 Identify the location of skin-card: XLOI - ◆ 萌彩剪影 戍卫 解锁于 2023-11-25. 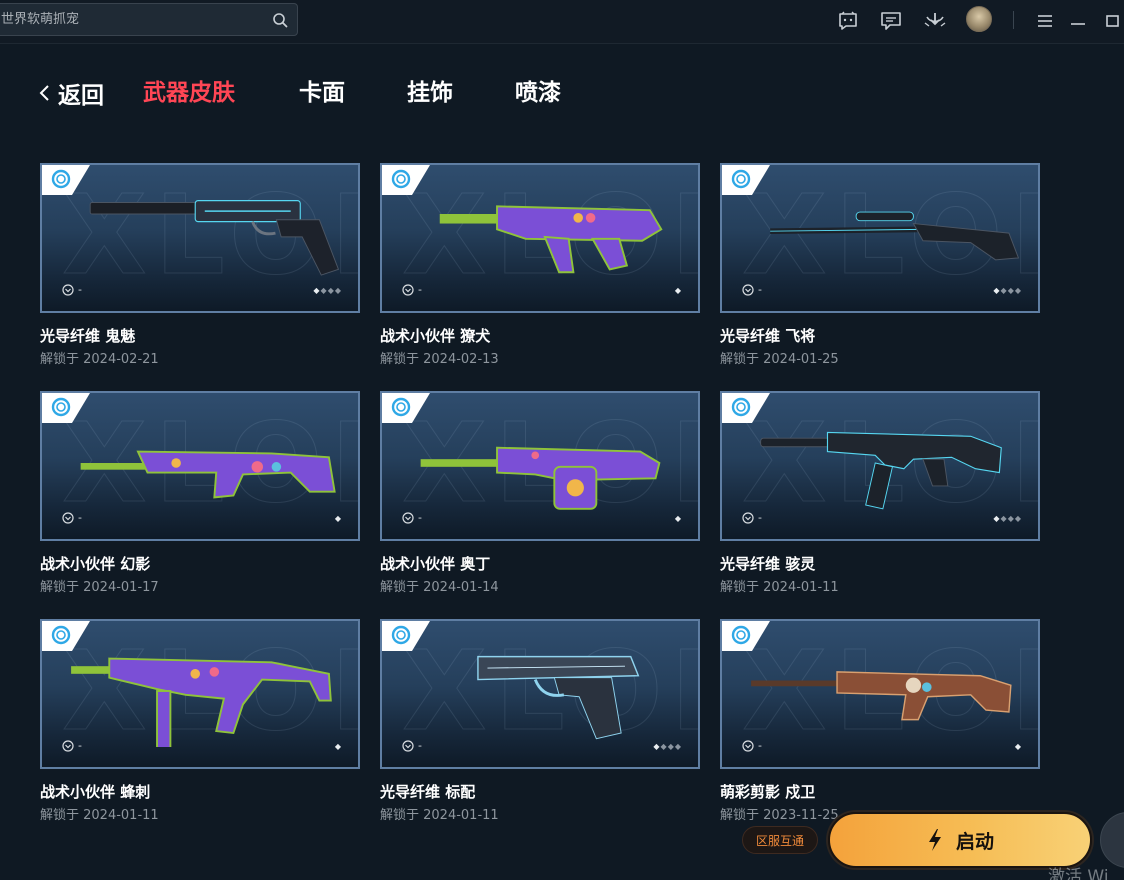
(880, 721).